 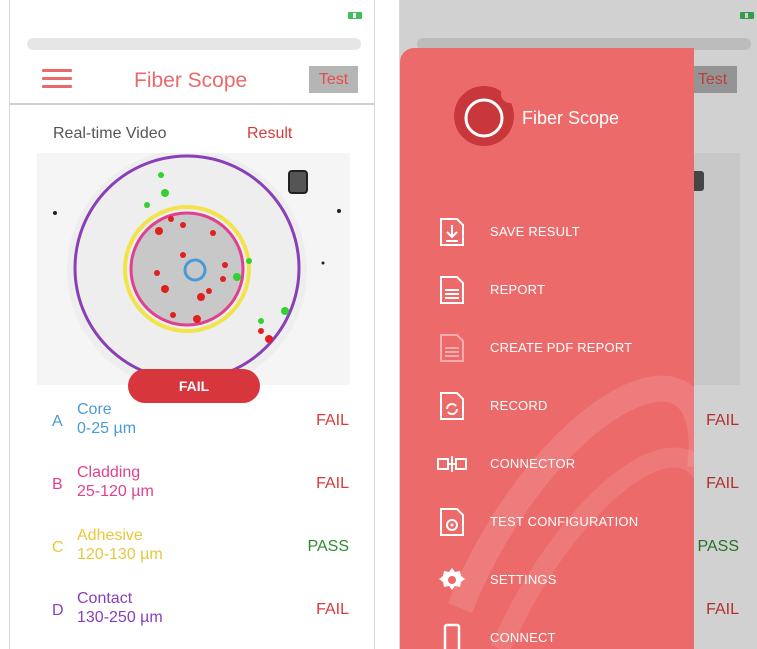 I want to click on zone-range: 120-130 µm, so click(x=120, y=554).